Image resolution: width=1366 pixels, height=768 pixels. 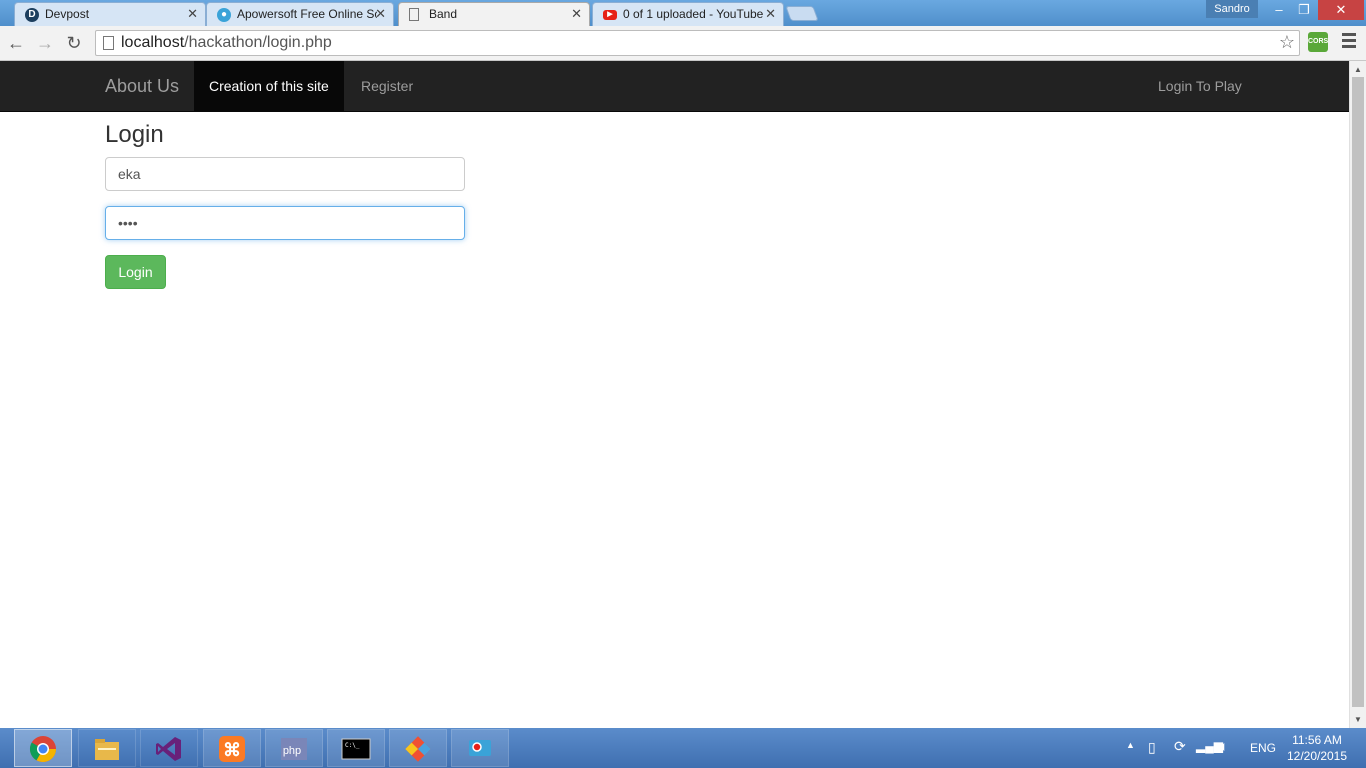 What do you see at coordinates (1209, 753) in the screenshot?
I see `network-signal-icon: ▂▄▆` at bounding box center [1209, 753].